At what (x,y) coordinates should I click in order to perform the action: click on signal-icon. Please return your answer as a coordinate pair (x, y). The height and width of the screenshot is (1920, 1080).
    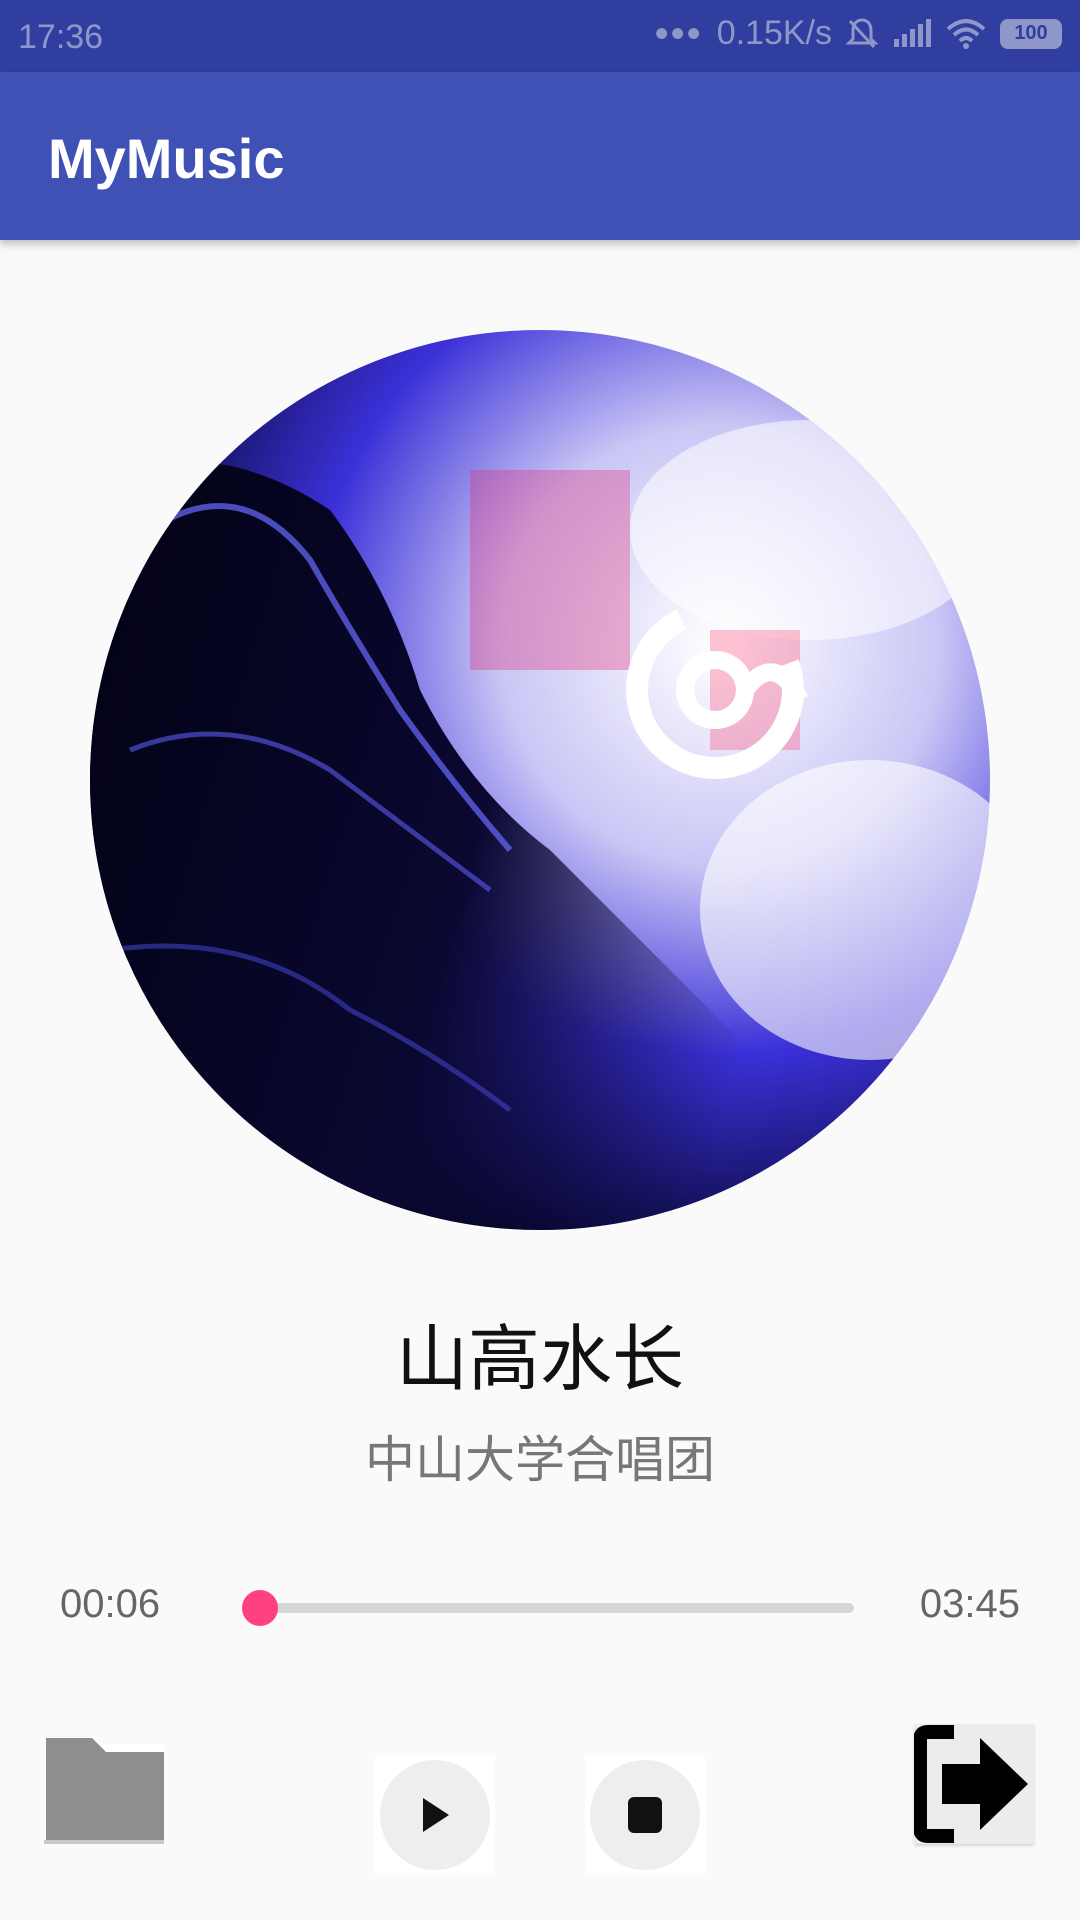
    Looking at the image, I should click on (912, 32).